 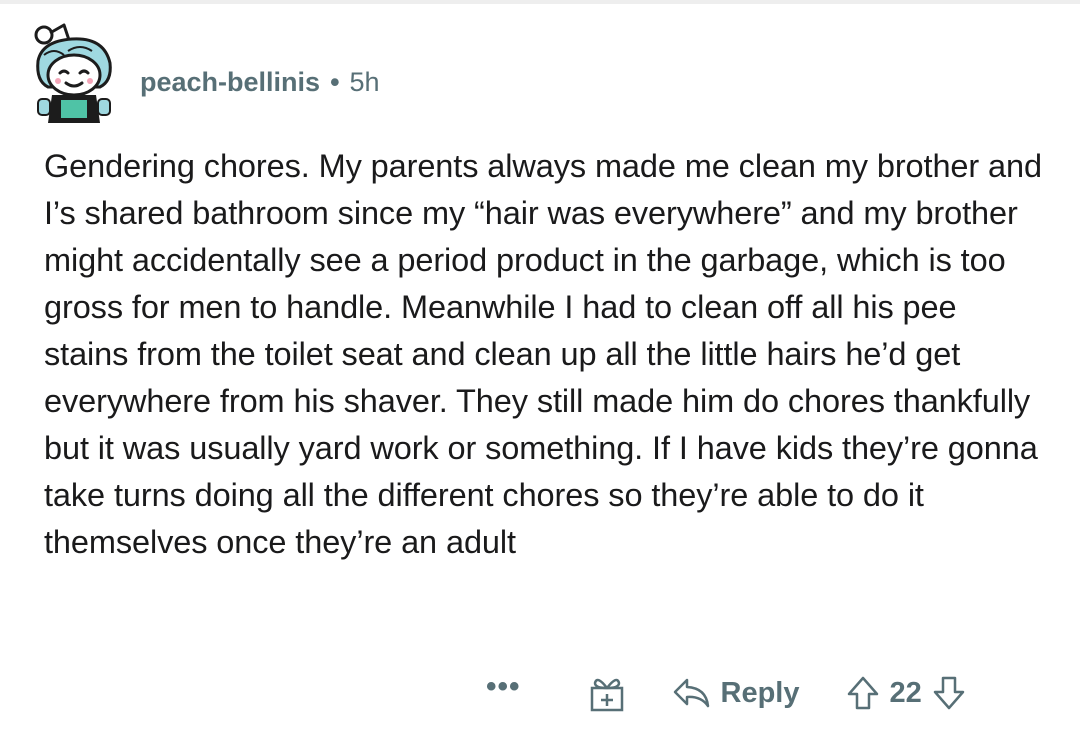 What do you see at coordinates (760, 692) in the screenshot?
I see `reply-label: Reply` at bounding box center [760, 692].